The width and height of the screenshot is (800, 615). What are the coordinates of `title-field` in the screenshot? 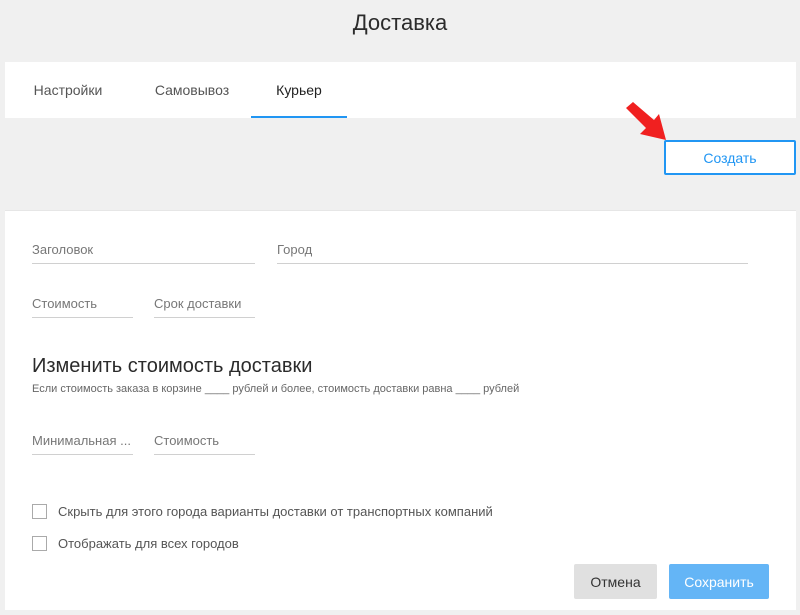 It's located at (143, 250).